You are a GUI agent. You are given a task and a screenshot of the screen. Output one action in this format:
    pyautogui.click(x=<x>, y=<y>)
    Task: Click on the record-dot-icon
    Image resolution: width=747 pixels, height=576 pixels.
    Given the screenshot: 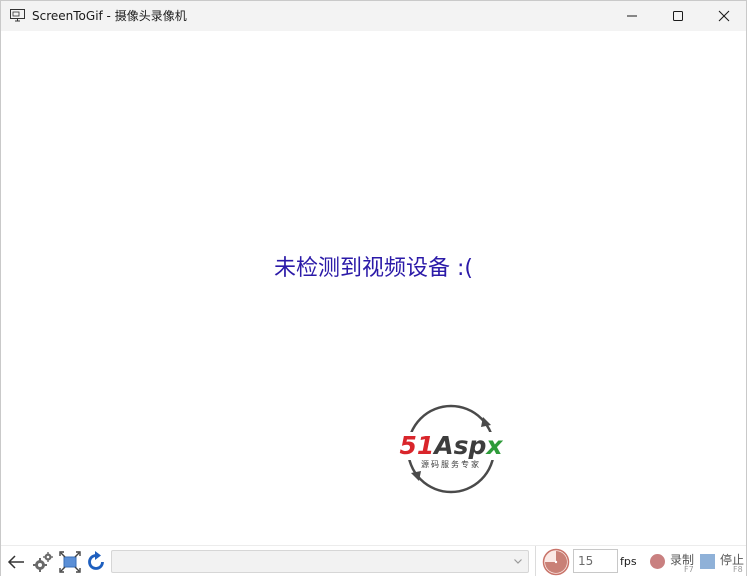 What is the action you would take?
    pyautogui.click(x=657, y=561)
    